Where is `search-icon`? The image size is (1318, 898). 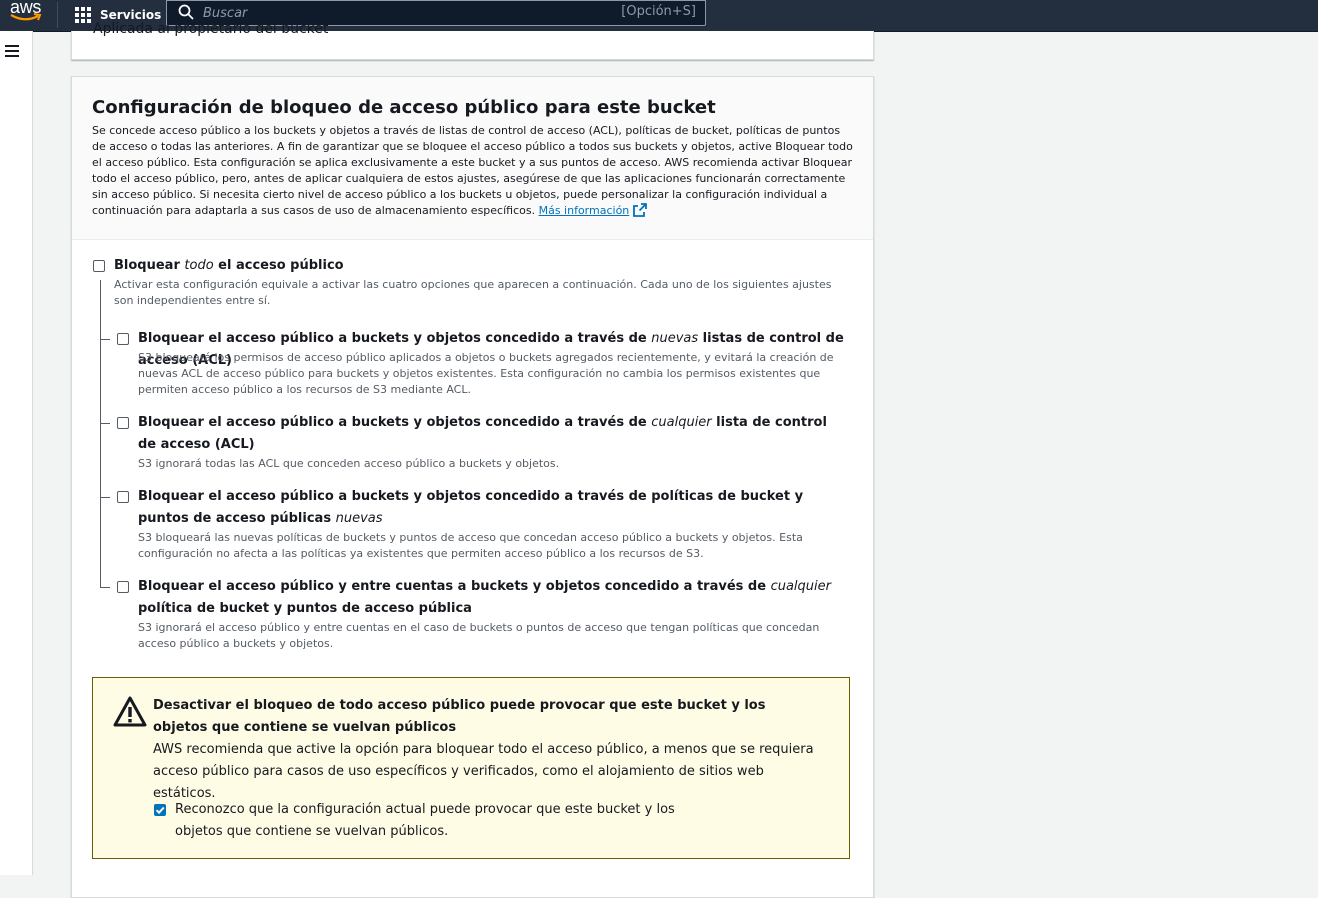
search-icon is located at coordinates (186, 12).